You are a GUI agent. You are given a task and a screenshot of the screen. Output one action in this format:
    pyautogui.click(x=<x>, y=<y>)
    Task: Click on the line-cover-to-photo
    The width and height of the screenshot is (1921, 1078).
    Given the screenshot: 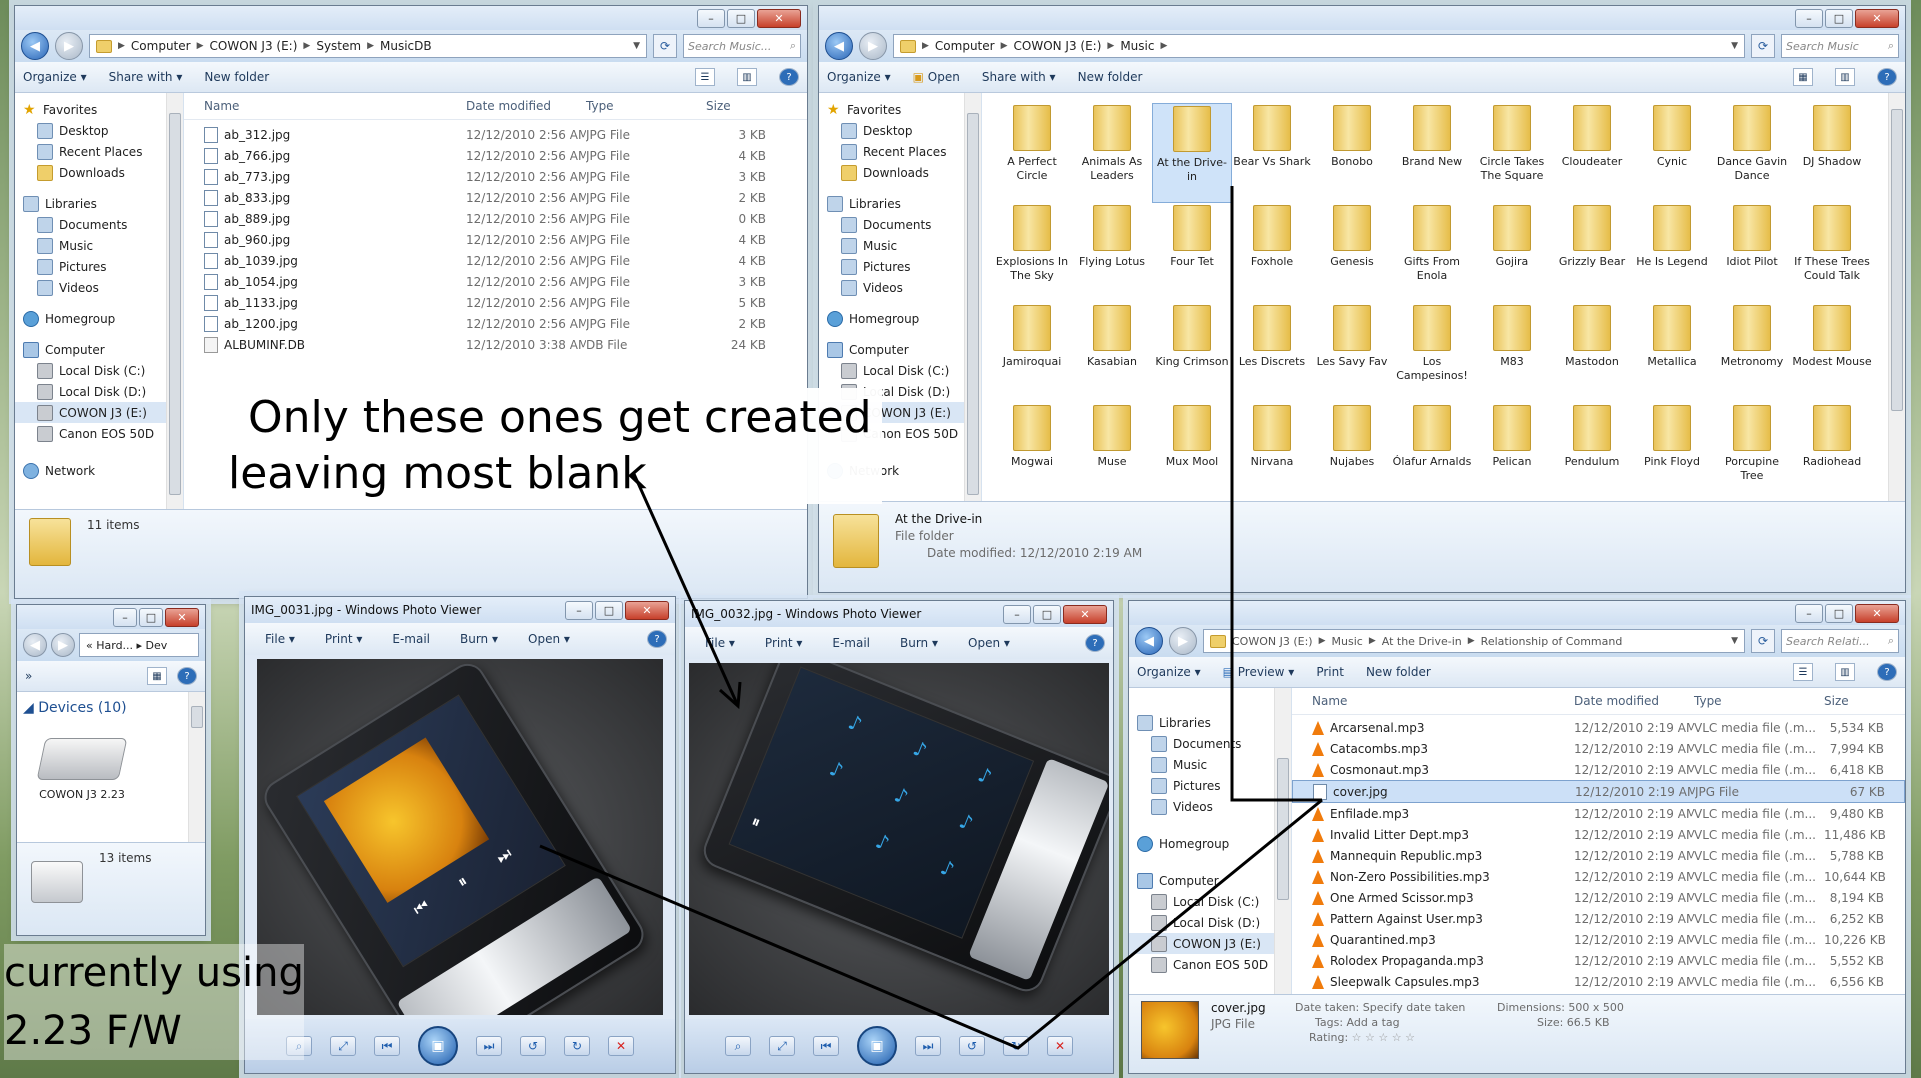 What is the action you would take?
    pyautogui.click(x=931, y=924)
    